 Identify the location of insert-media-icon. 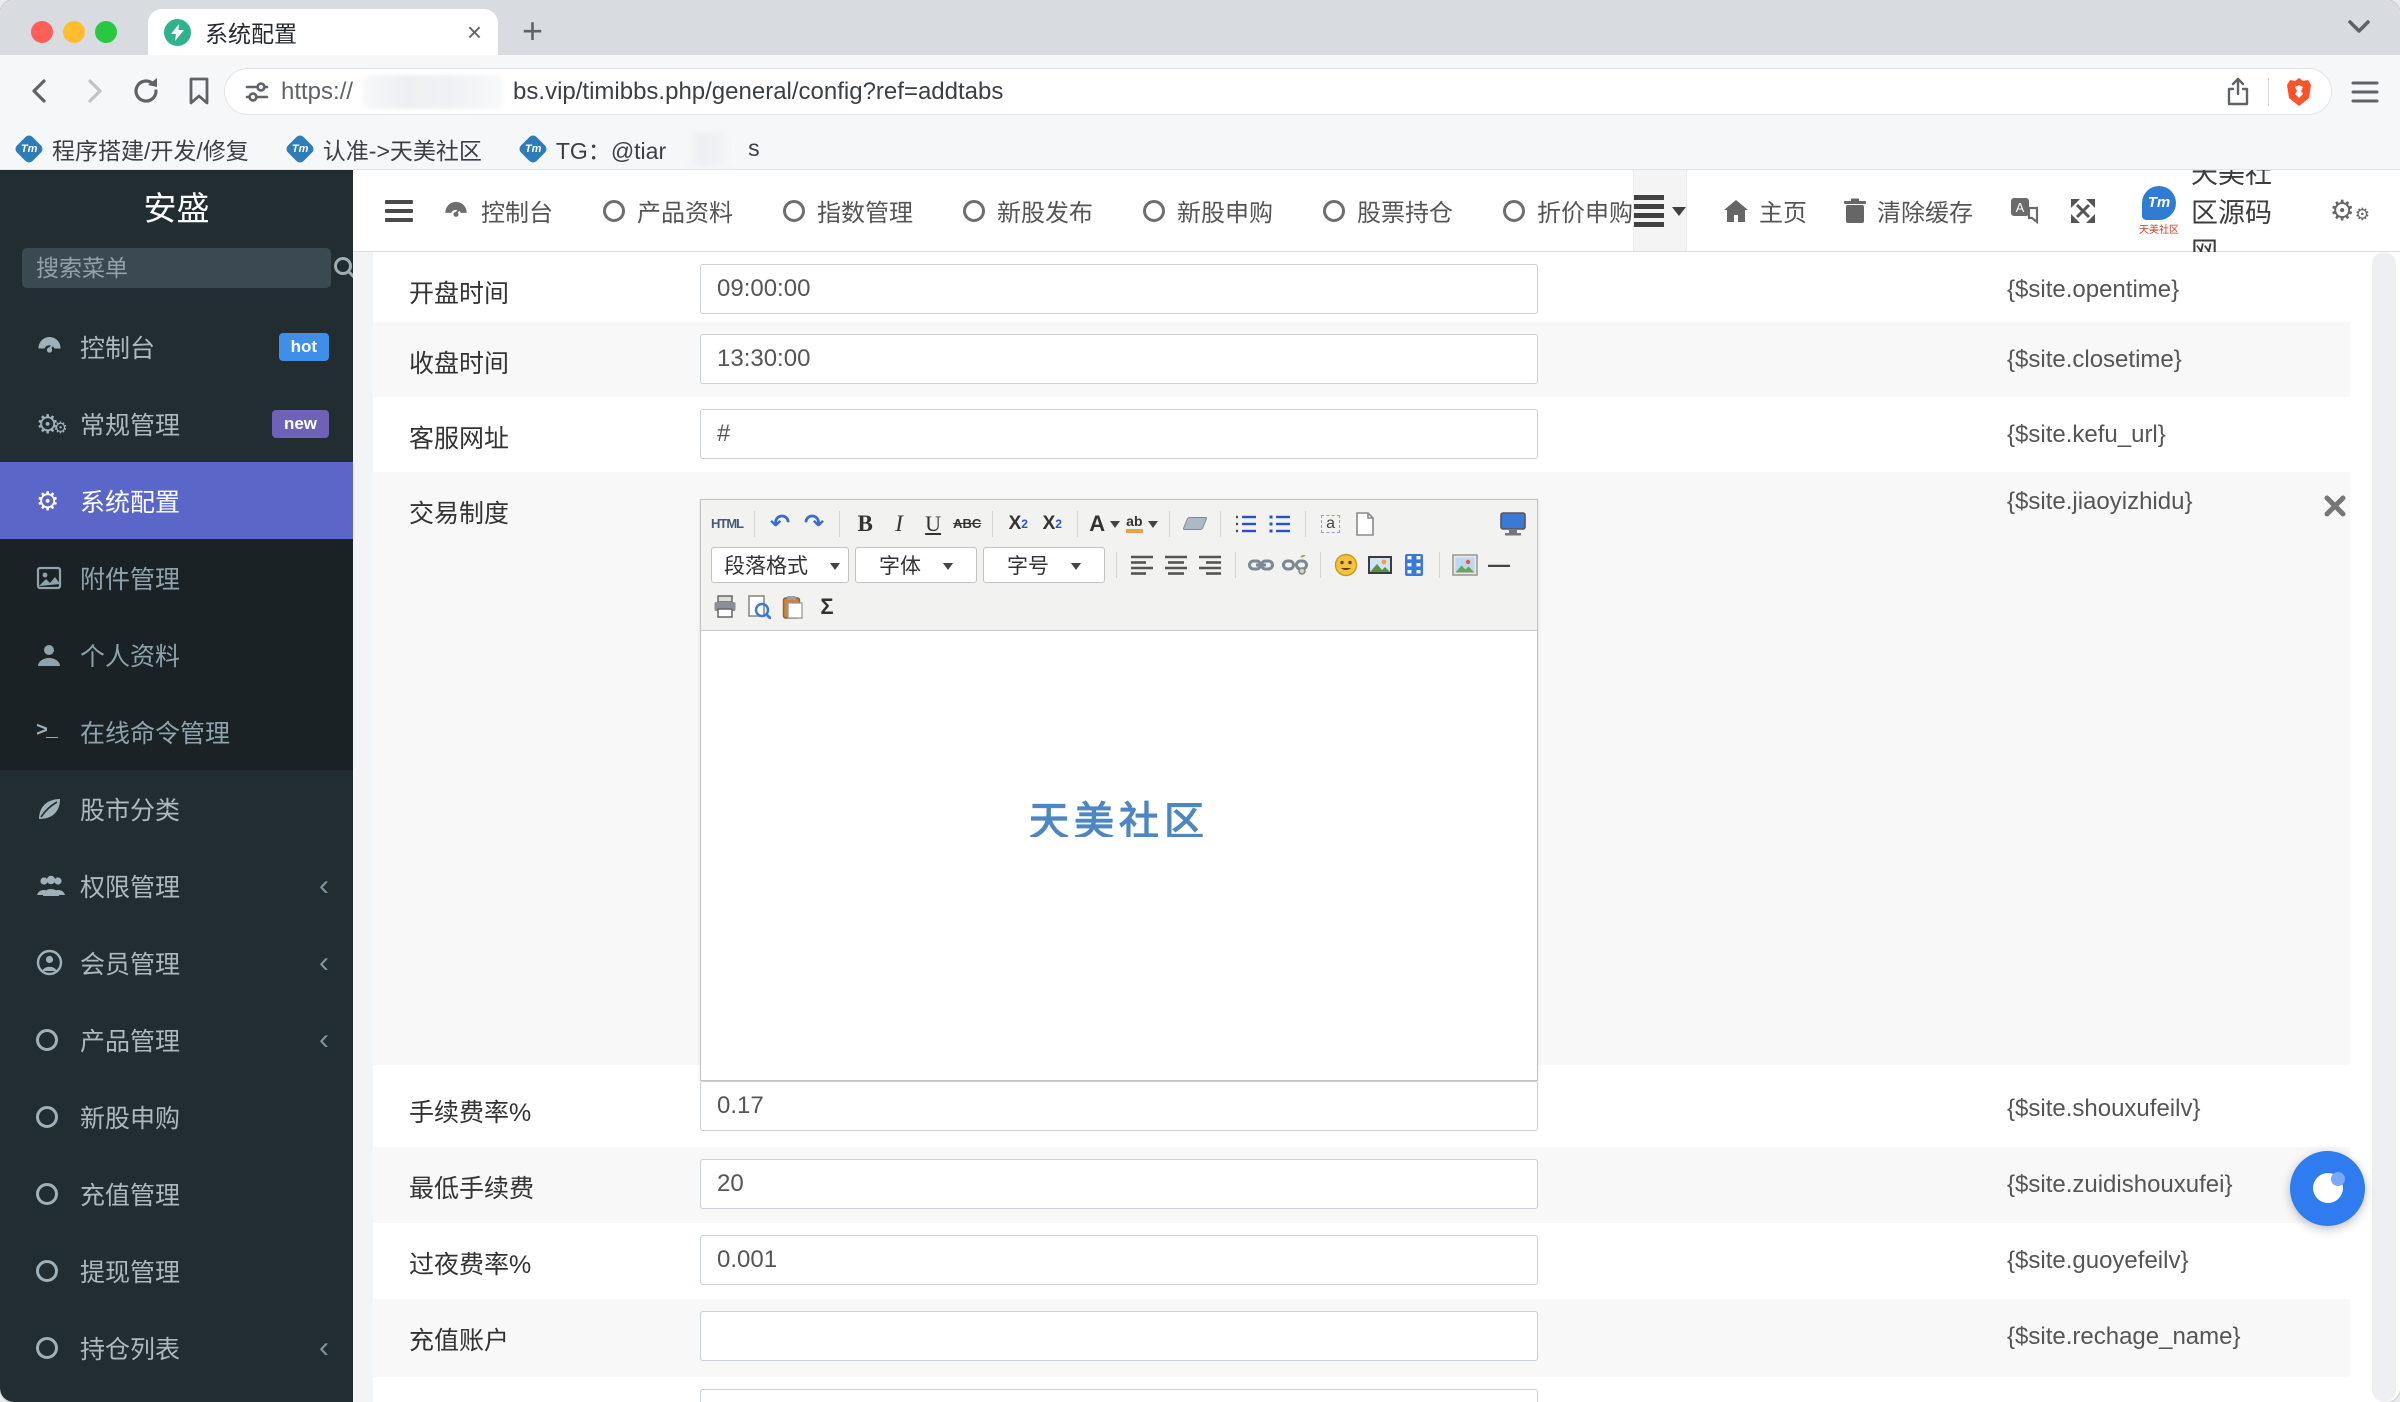
(1414, 565).